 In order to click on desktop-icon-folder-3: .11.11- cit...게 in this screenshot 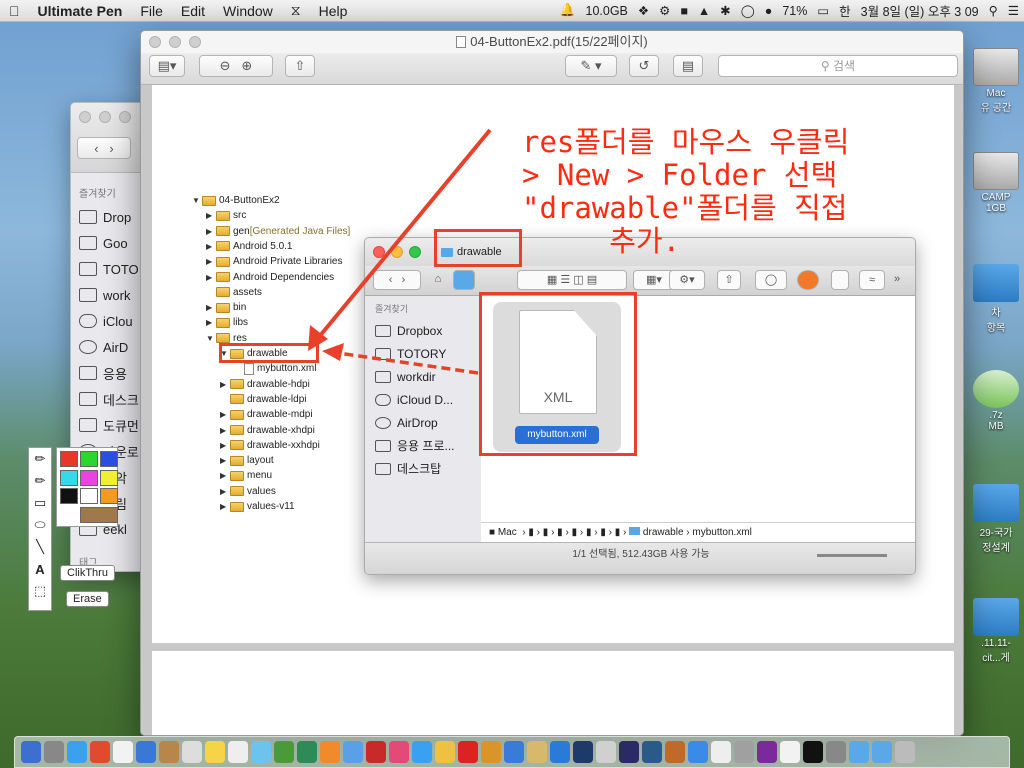, I will do `click(996, 631)`.